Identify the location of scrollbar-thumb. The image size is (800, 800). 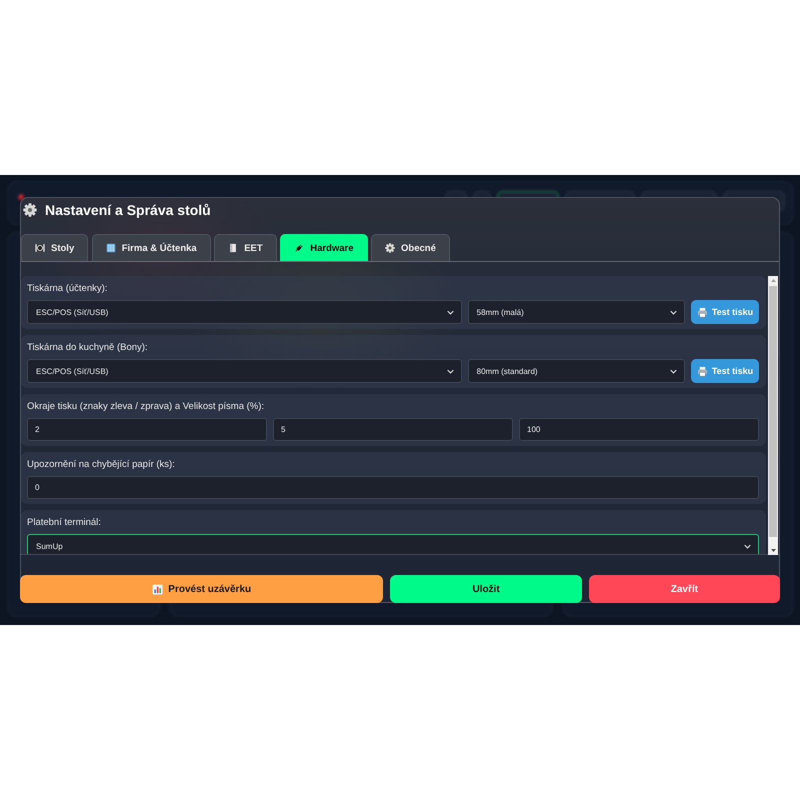
(773, 411).